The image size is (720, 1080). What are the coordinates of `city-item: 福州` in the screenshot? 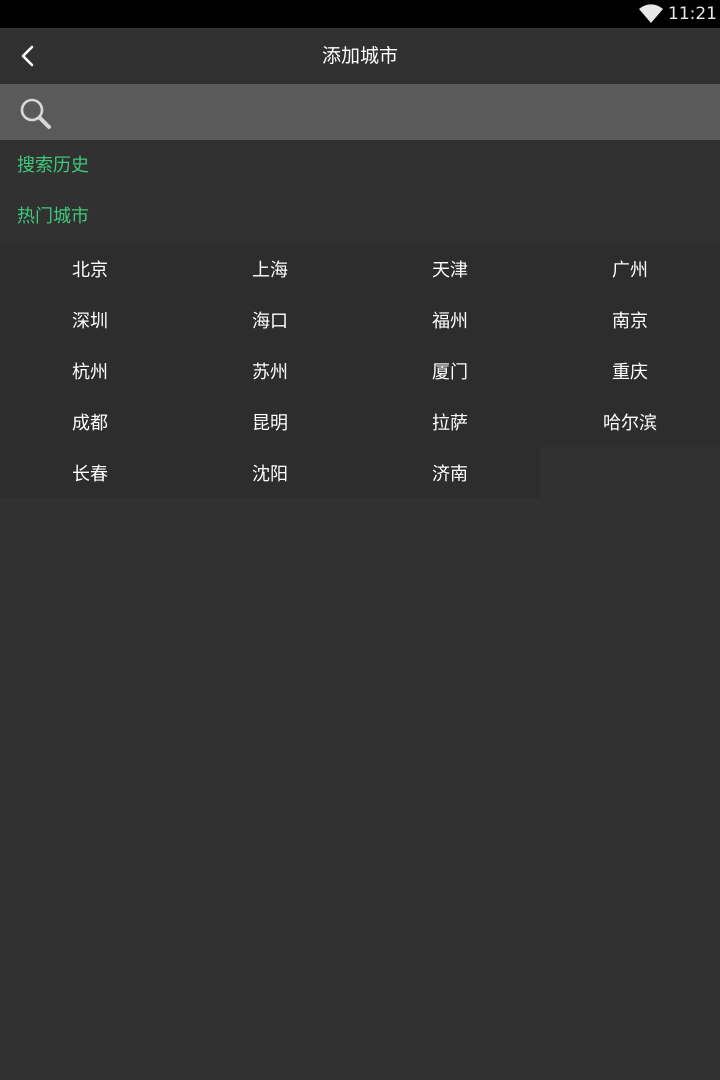 It's located at (450, 319).